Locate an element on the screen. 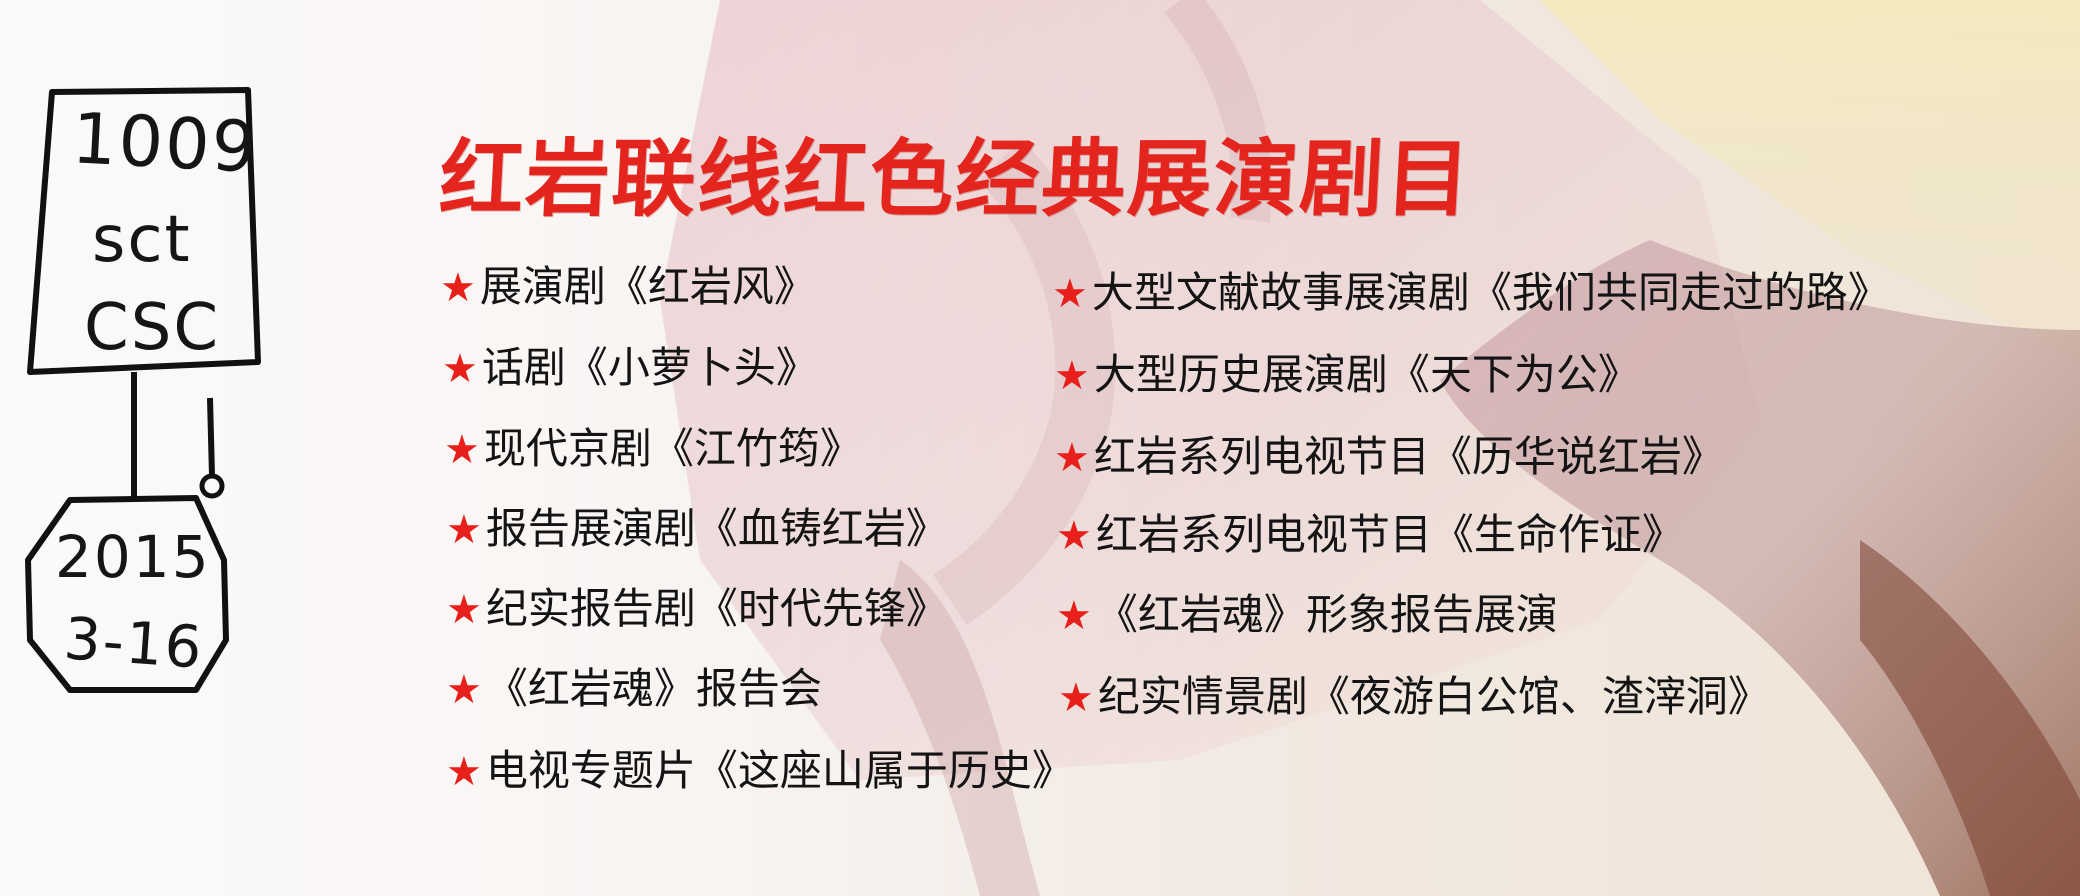  program-item: ★《红岩魂》形象报告展演 is located at coordinates (1307, 616).